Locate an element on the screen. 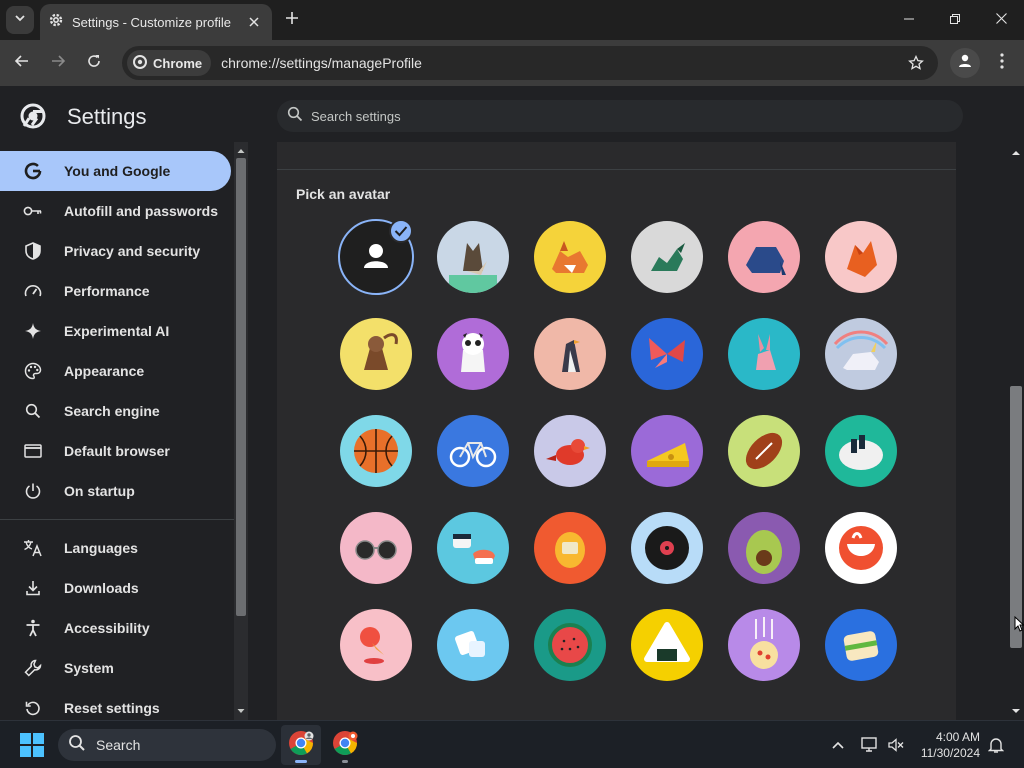 Image resolution: width=1024 pixels, height=768 pixels. avatar-origami-cat is located at coordinates (473, 257).